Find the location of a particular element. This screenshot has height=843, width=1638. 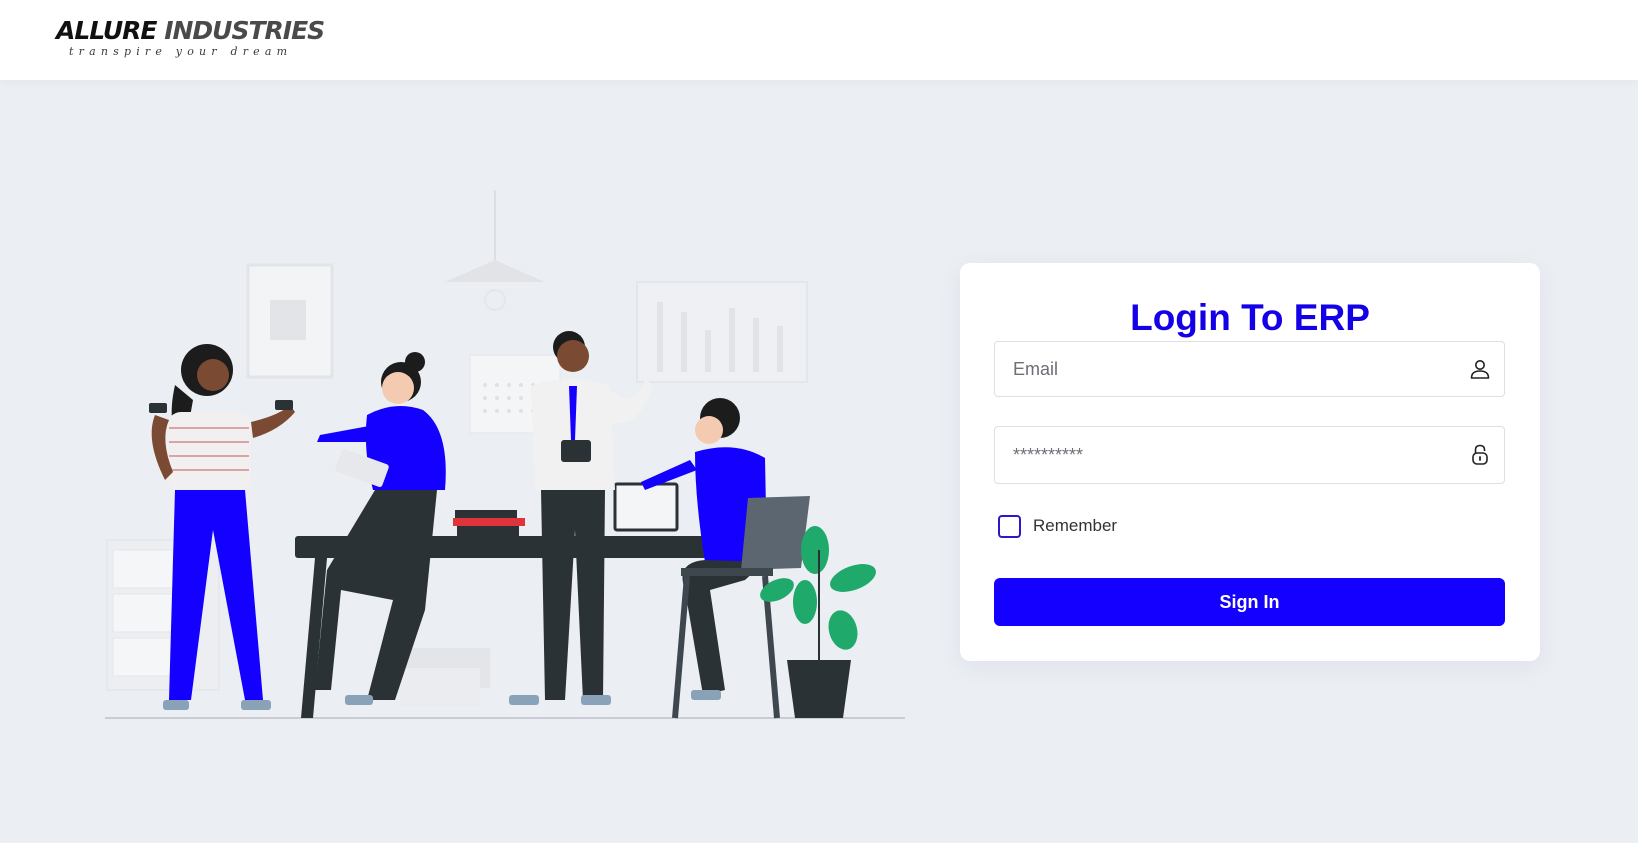

storage-box is located at coordinates (440, 687).